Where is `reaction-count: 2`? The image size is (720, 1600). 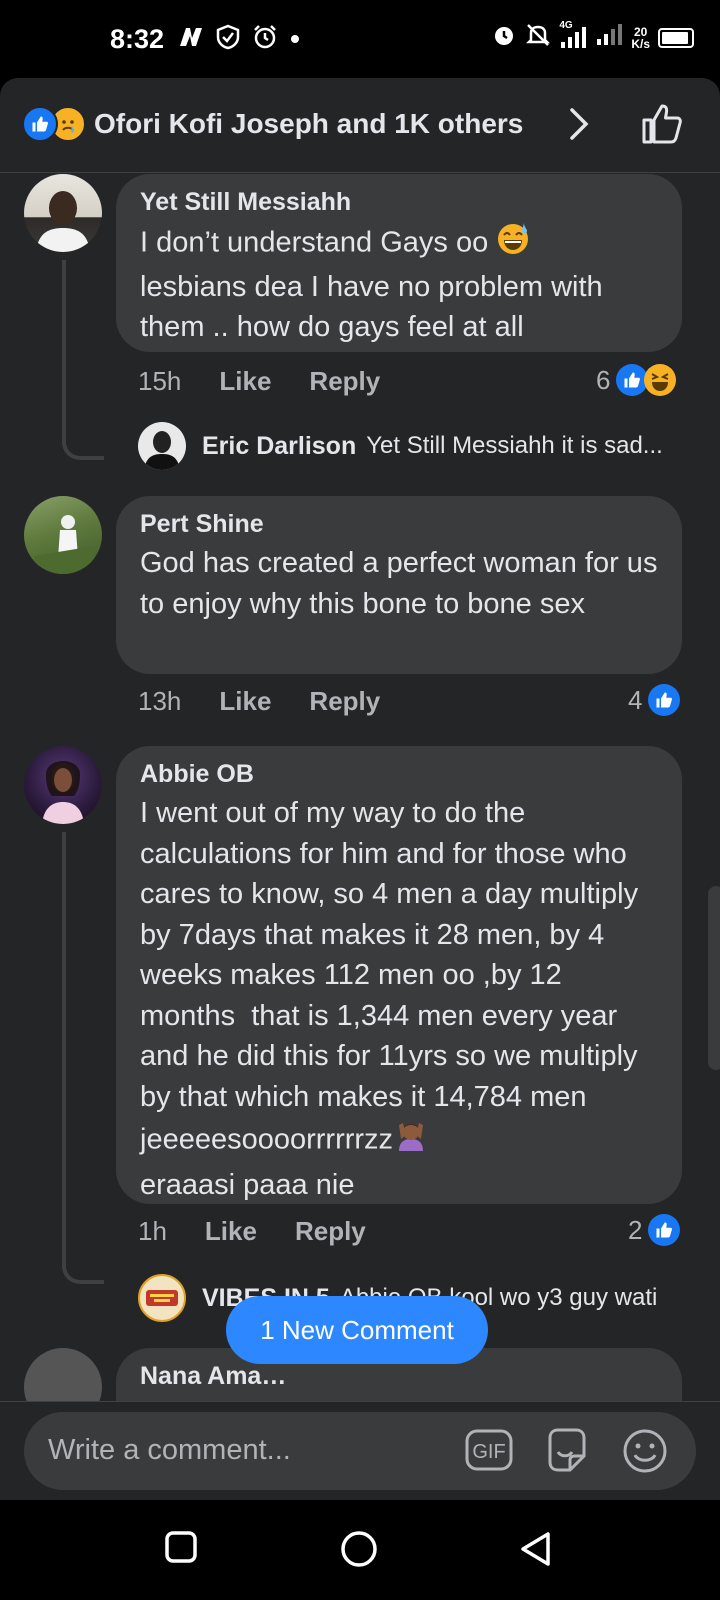 reaction-count: 2 is located at coordinates (654, 1230).